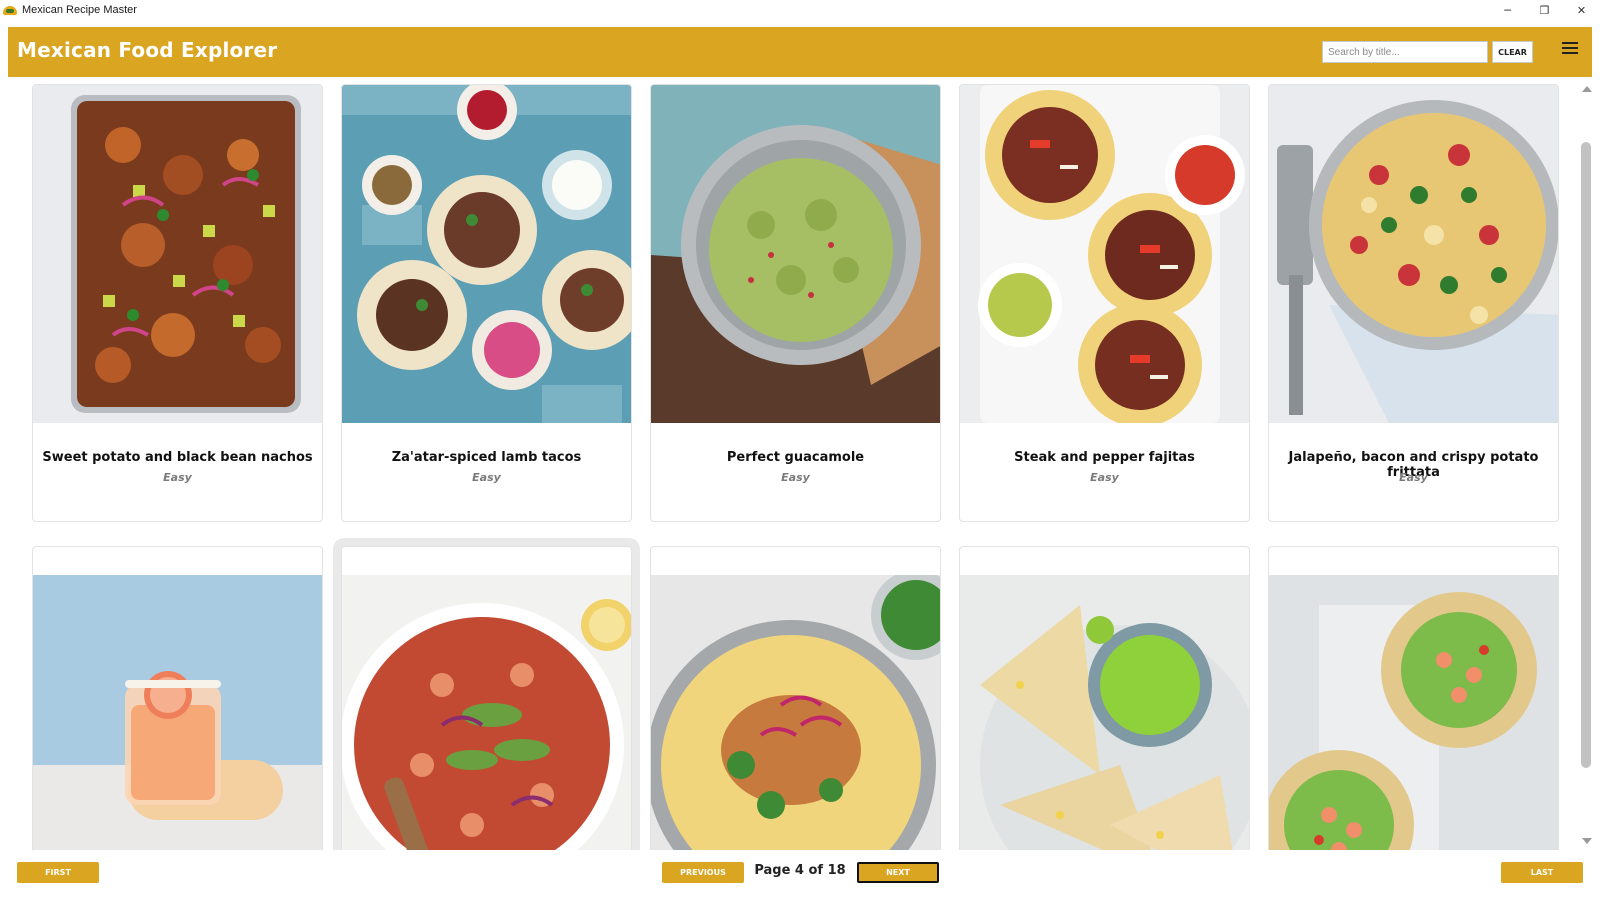 This screenshot has height=900, width=1600. Describe the element at coordinates (800, 870) in the screenshot. I see `page-indicator: Page 4 of 18` at that location.